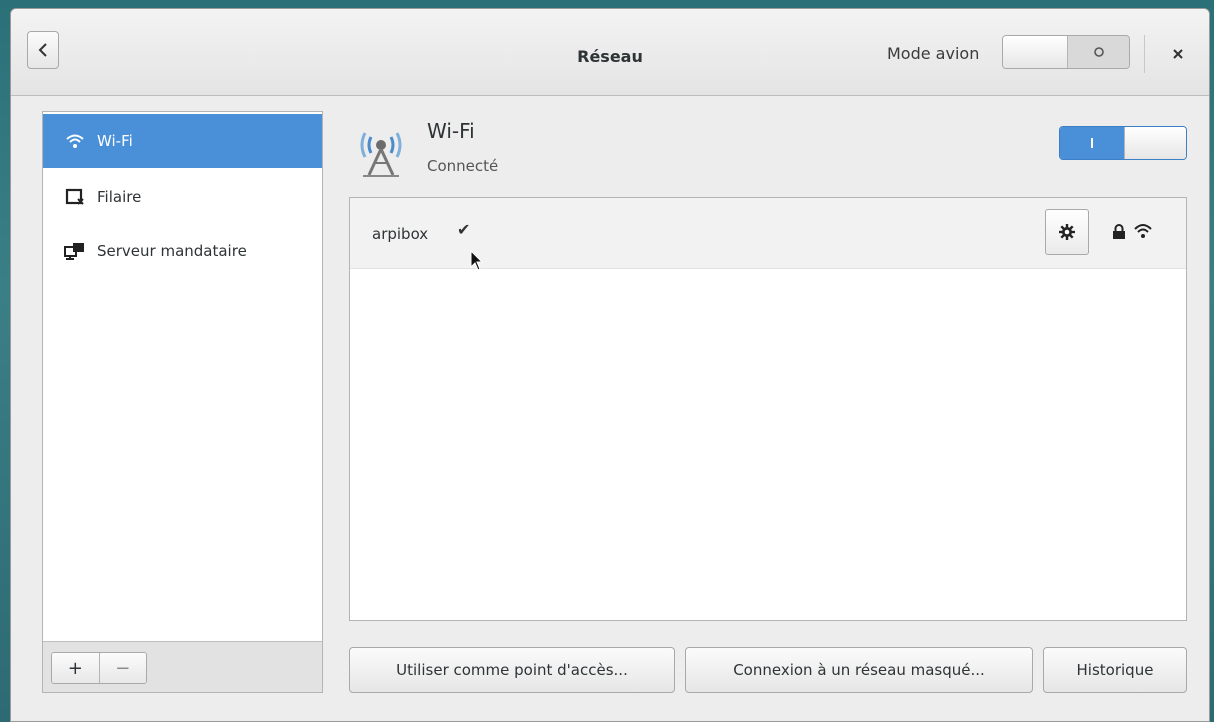 The height and width of the screenshot is (722, 1214). Describe the element at coordinates (182, 141) in the screenshot. I see `sidebar-item-wifi: Wi-Fi` at that location.